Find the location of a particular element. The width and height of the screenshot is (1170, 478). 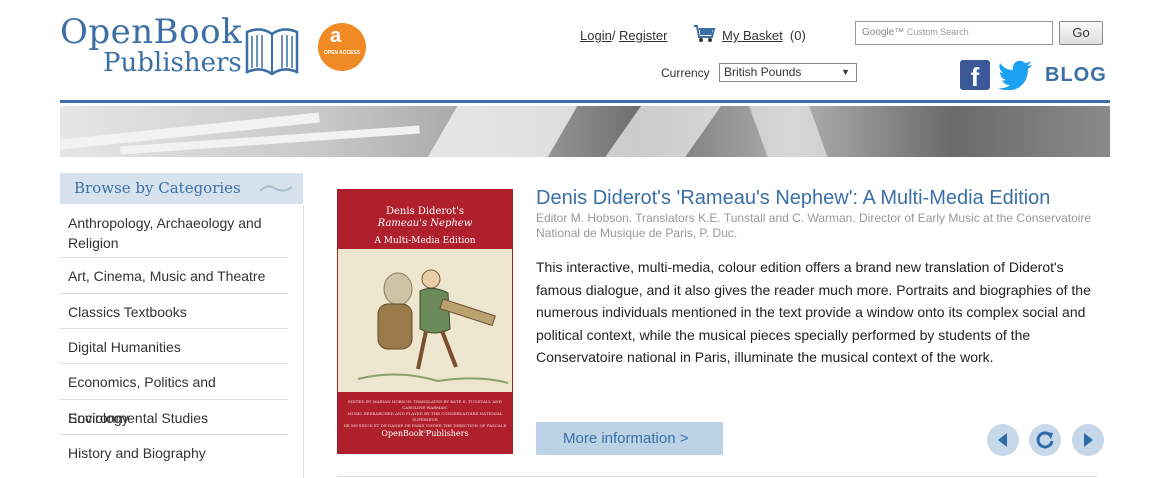

swirl-icon is located at coordinates (276, 188).